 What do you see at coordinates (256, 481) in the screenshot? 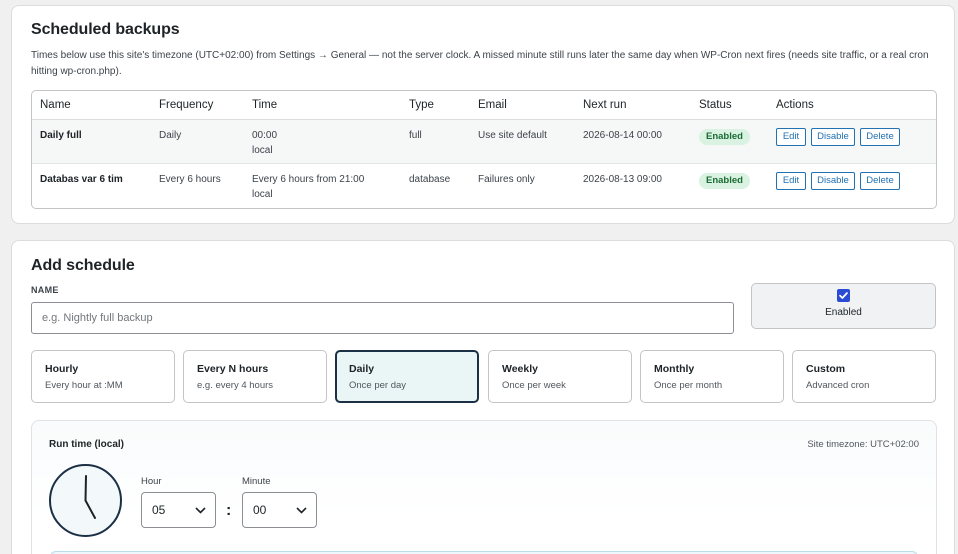
I see `minute-label: Minute` at bounding box center [256, 481].